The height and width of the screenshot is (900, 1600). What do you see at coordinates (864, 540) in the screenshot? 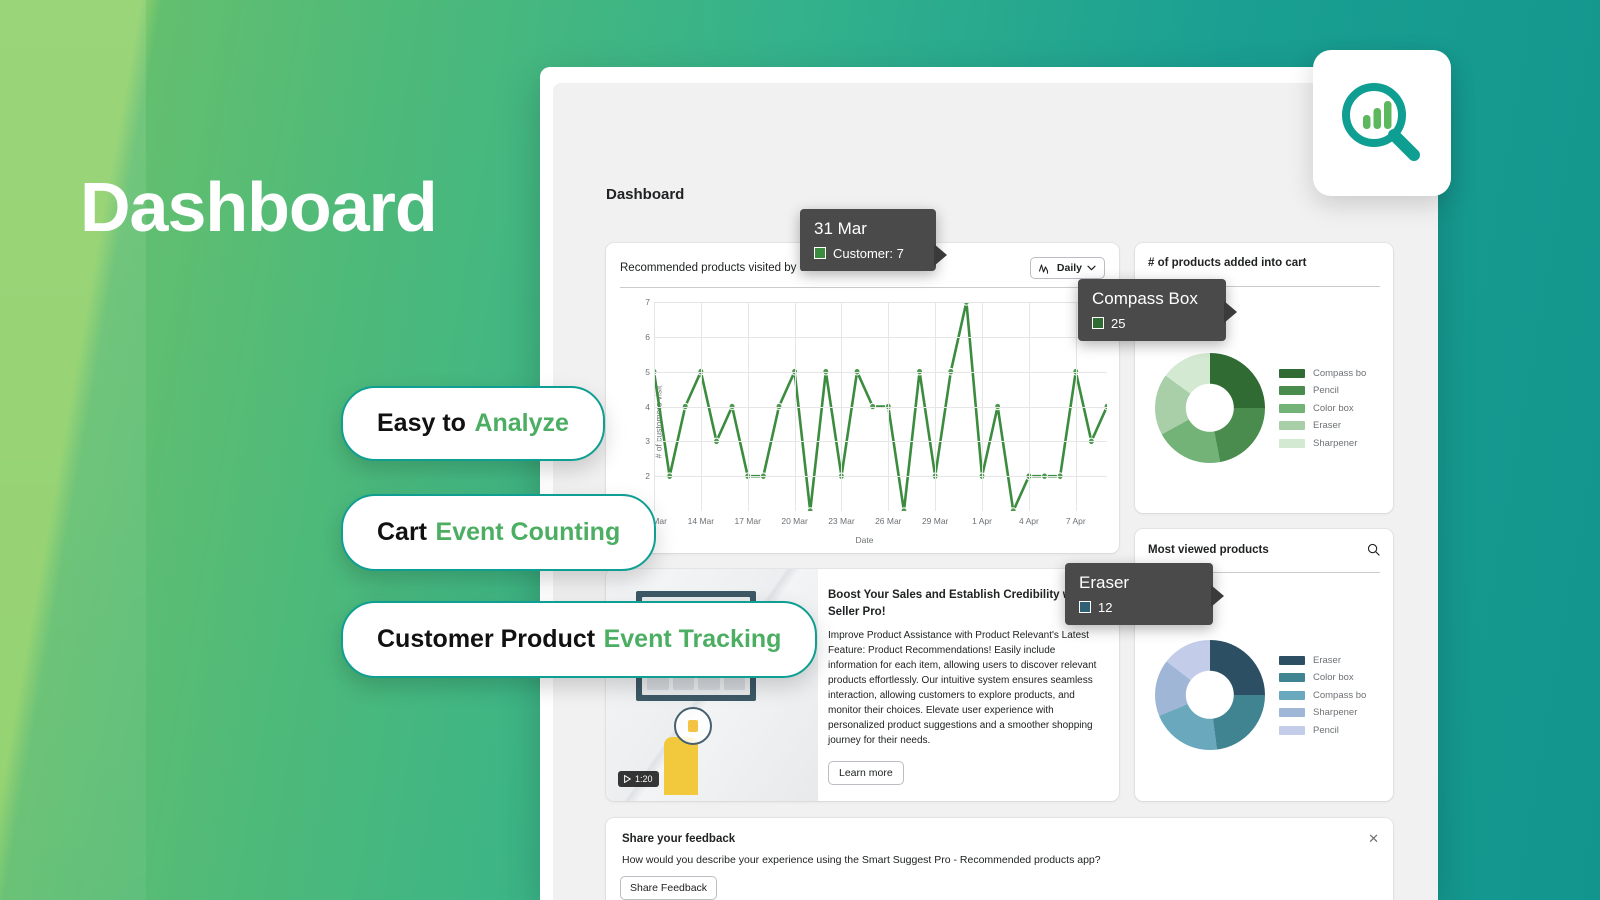
I see `x-axis-label: Date` at bounding box center [864, 540].